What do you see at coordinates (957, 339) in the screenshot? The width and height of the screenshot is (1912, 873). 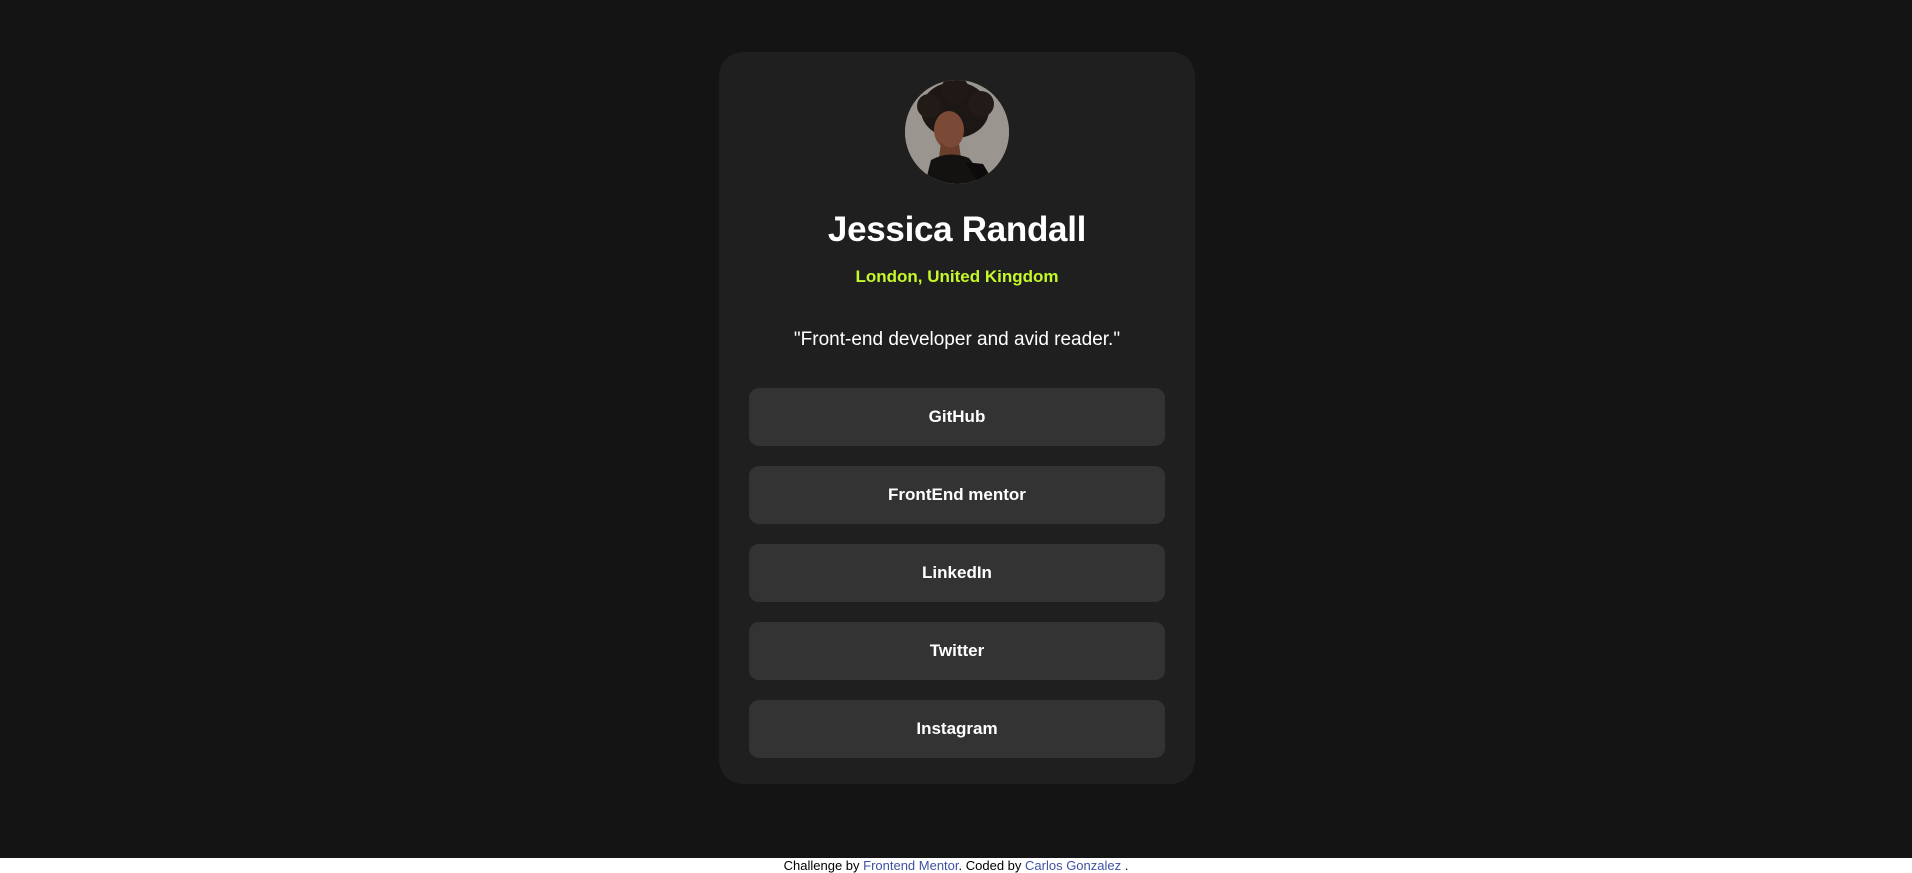 I see `profile-bio: "Front-end developer and avid reader."` at bounding box center [957, 339].